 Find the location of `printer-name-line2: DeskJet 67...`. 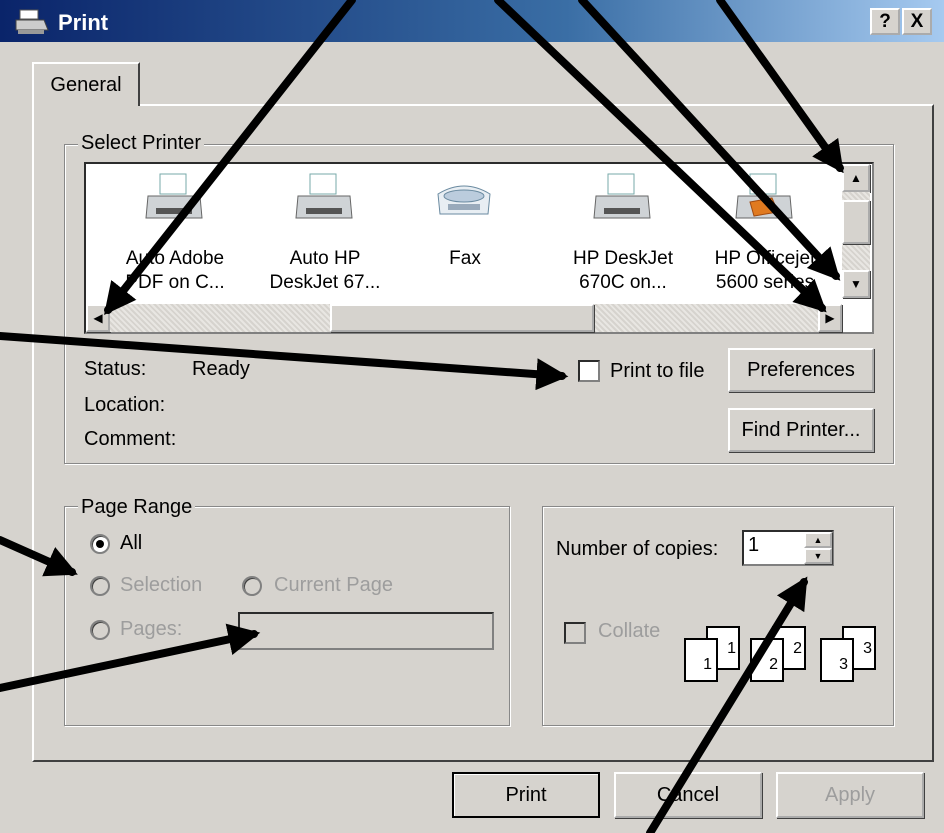

printer-name-line2: DeskJet 67... is located at coordinates (325, 282).